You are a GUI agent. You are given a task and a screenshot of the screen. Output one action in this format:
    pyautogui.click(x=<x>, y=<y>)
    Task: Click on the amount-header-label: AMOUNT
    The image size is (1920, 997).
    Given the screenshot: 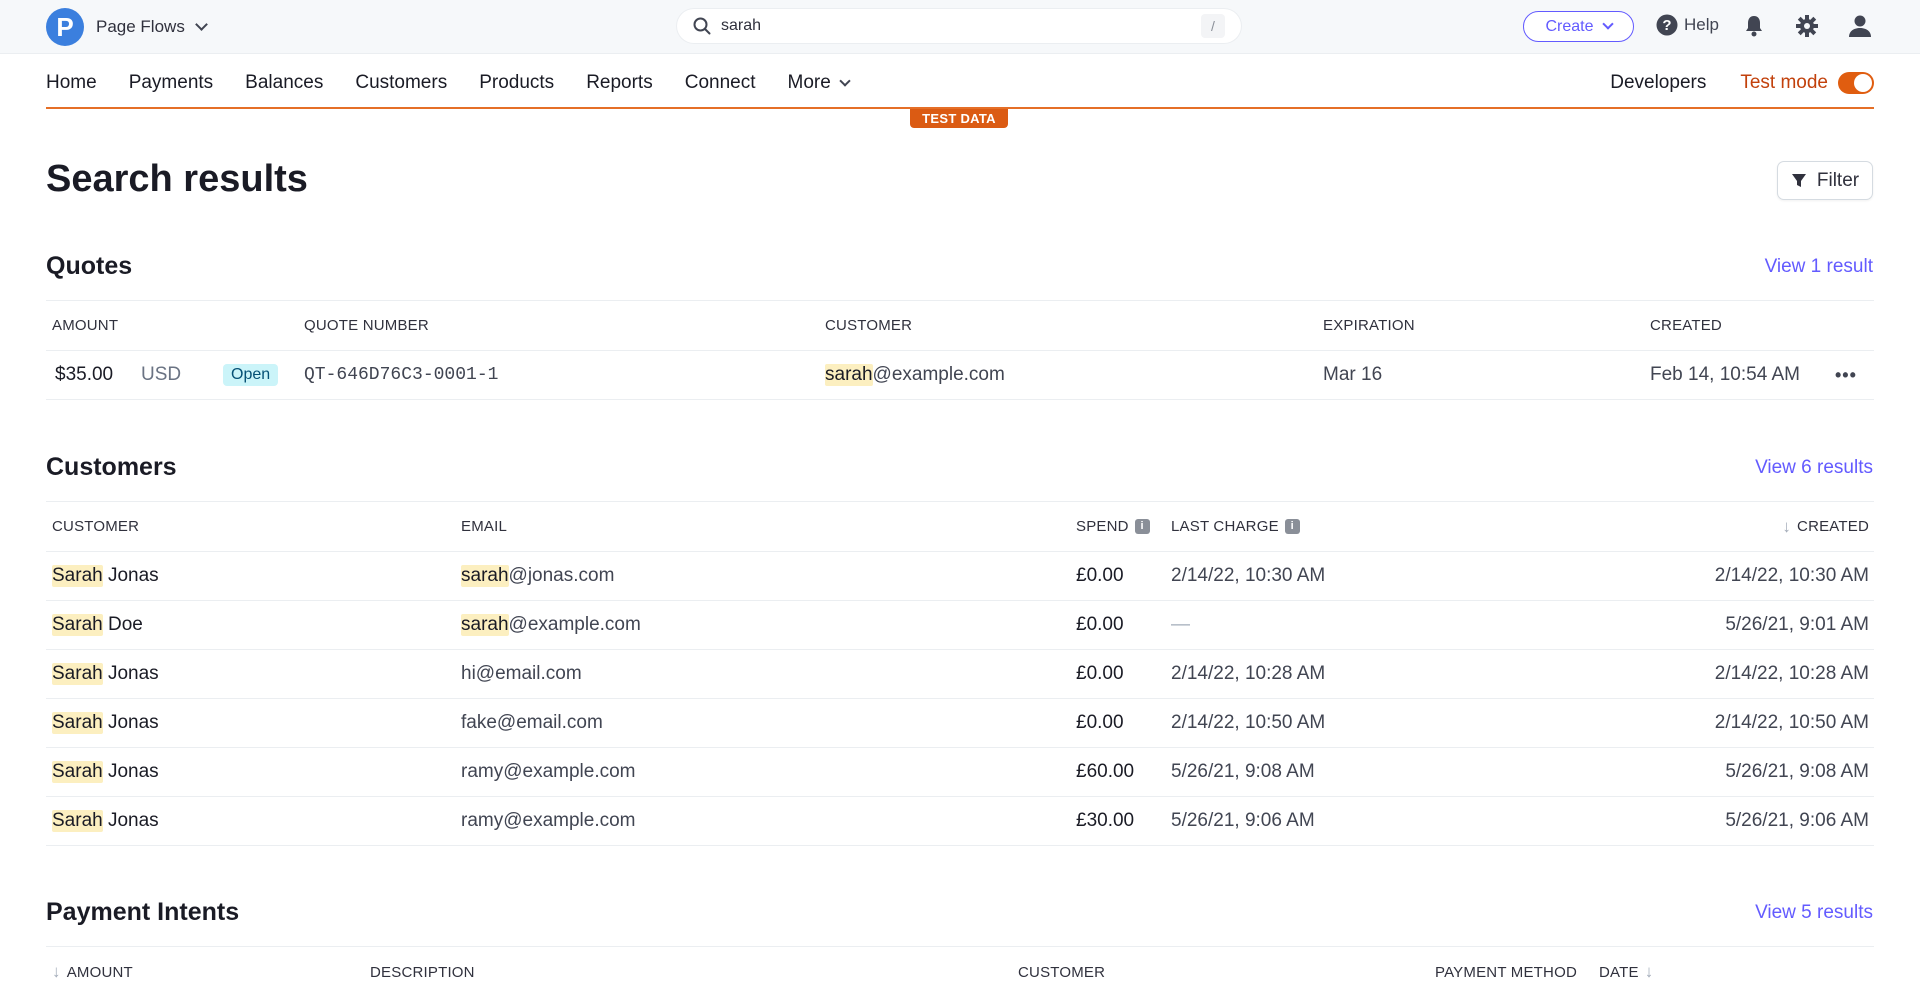 What is the action you would take?
    pyautogui.click(x=99, y=972)
    